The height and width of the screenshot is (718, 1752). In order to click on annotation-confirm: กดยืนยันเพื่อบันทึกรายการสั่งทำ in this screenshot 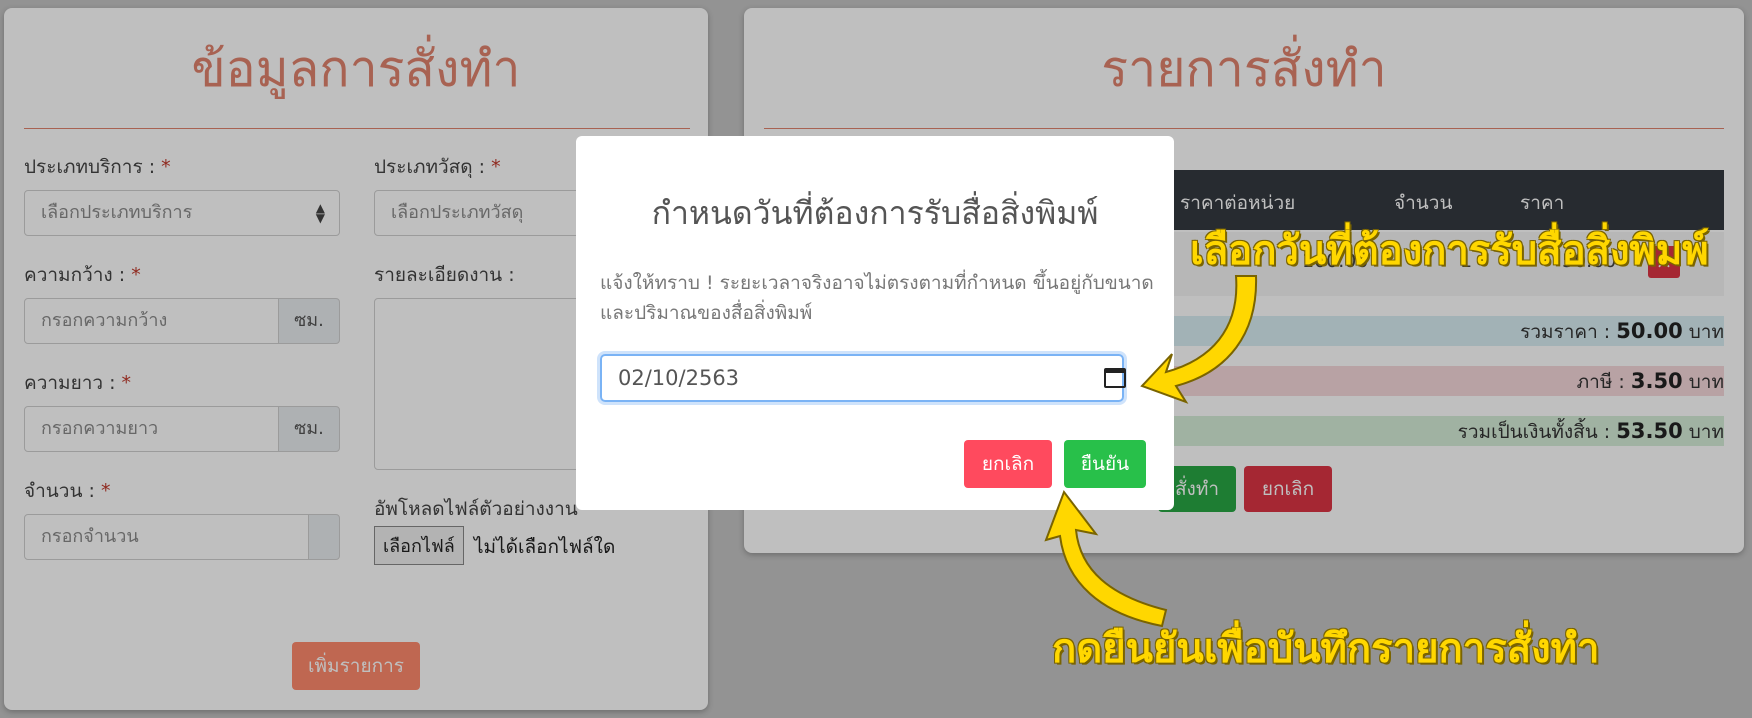, I will do `click(1326, 649)`.